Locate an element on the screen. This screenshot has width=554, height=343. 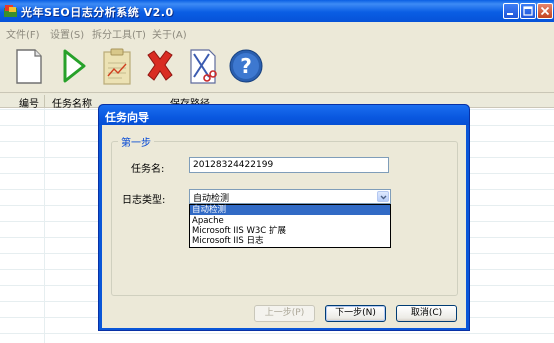
dialog-title: 任务向导 is located at coordinates (127, 117).